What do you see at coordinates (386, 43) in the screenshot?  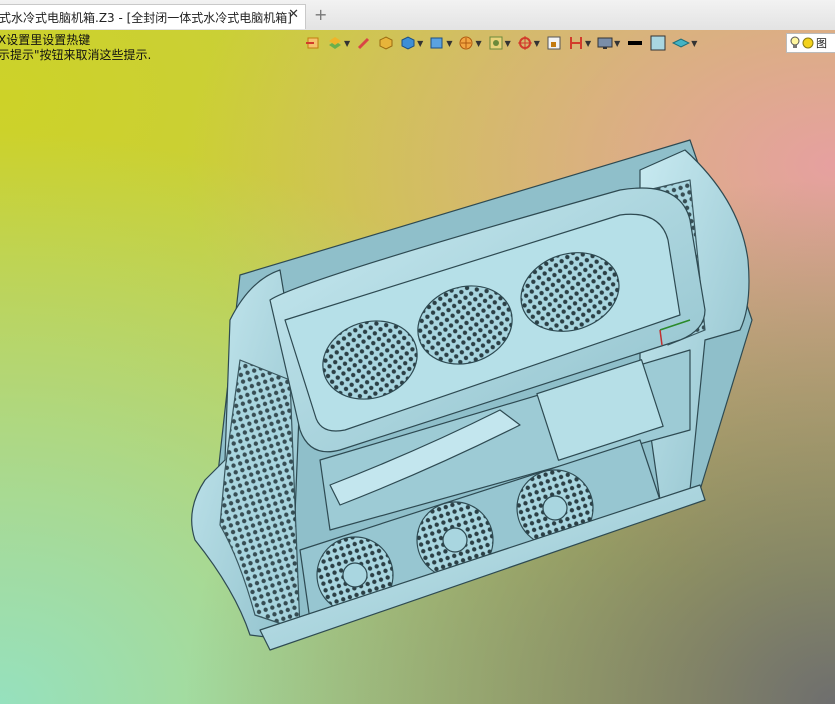 I see `solid-box-icon` at bounding box center [386, 43].